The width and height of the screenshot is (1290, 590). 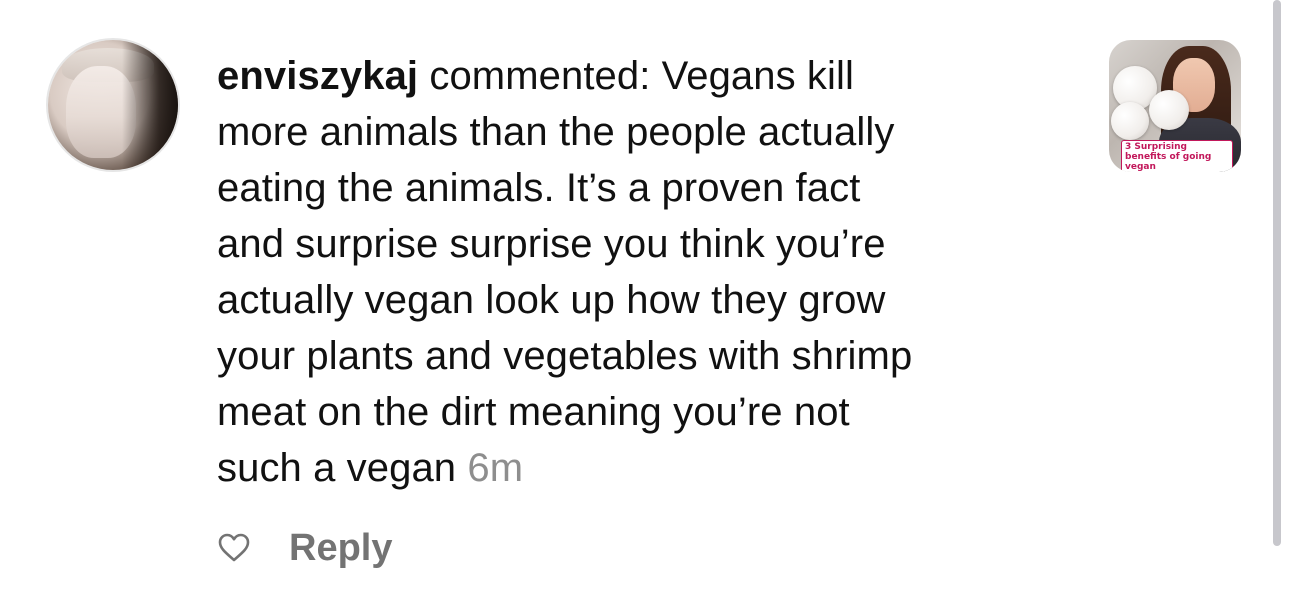 I want to click on reply-button: Reply, so click(x=340, y=548).